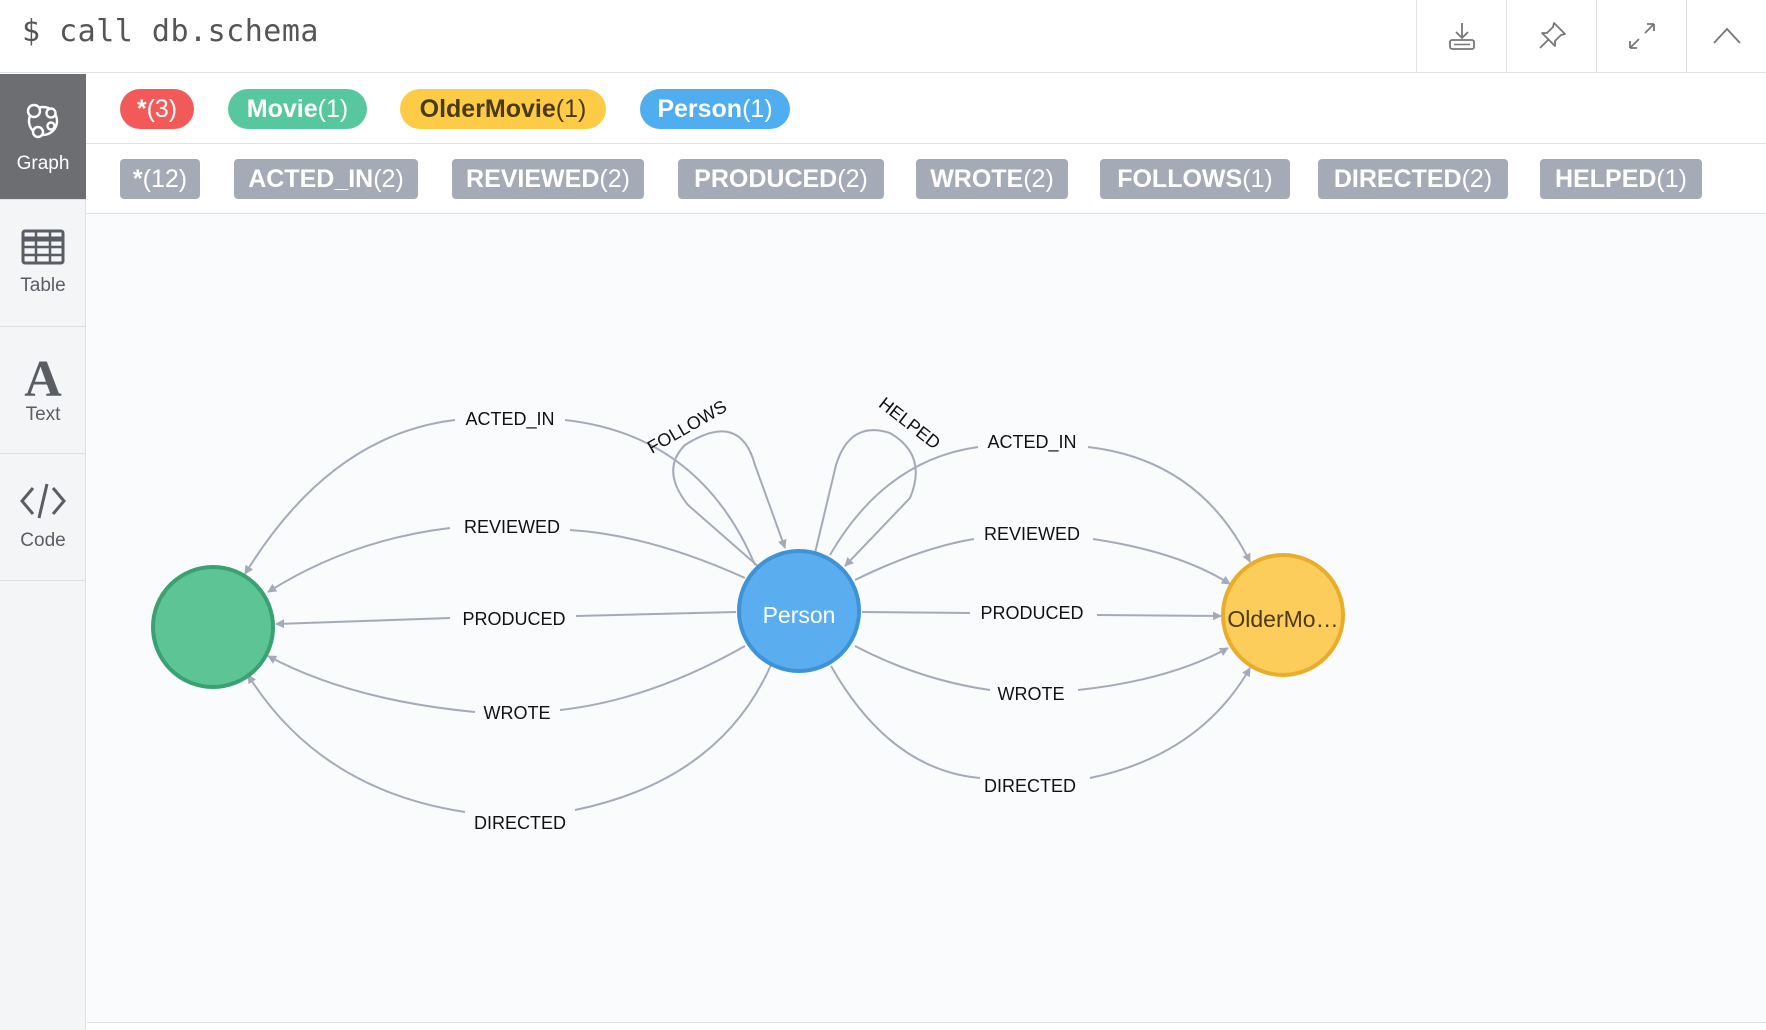  What do you see at coordinates (43, 247) in the screenshot?
I see `table-icon` at bounding box center [43, 247].